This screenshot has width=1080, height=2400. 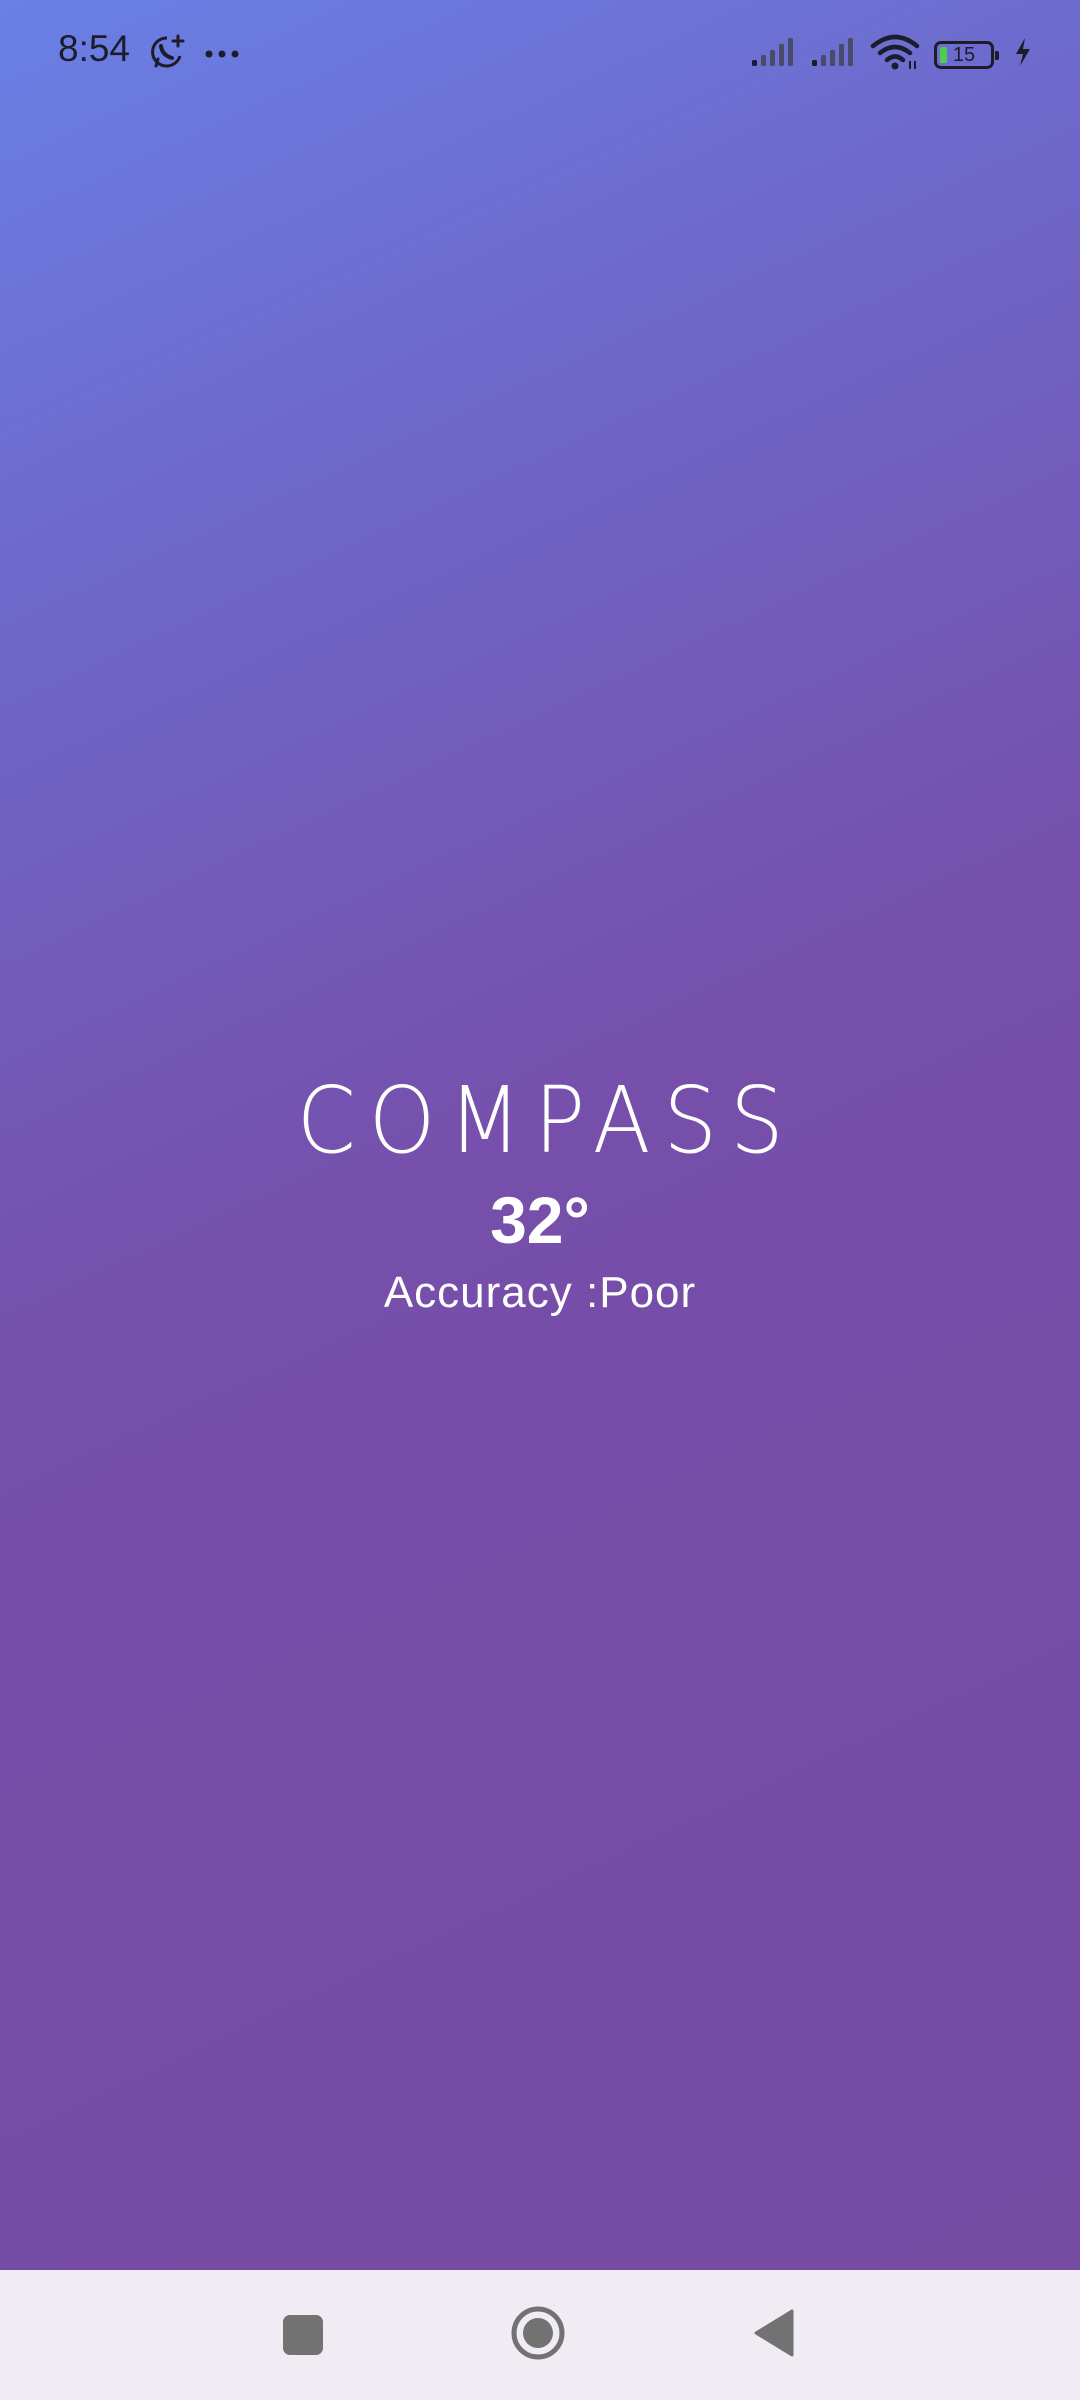 I want to click on status-right-icons: 15, so click(x=891, y=54).